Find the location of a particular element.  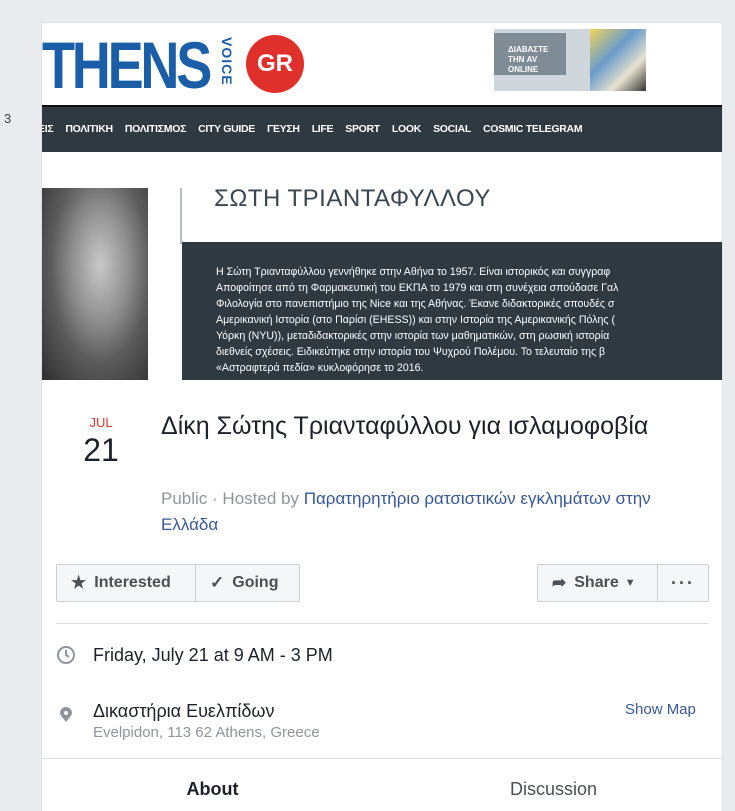

share-label: Share is located at coordinates (596, 582).